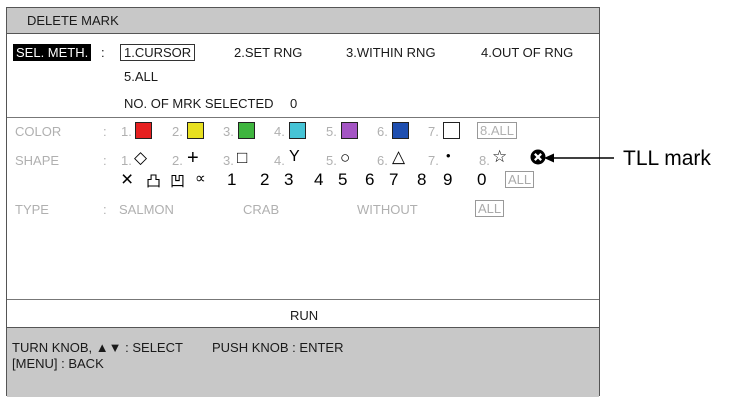  I want to click on callout-arrow-icon, so click(579, 158).